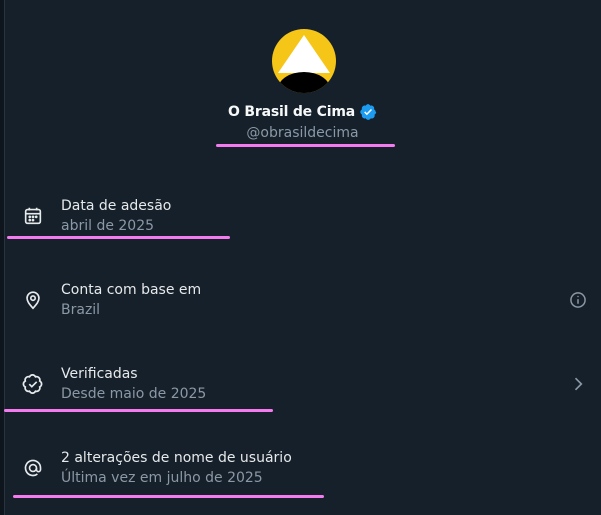  I want to click on info-row-title: Conta com base em, so click(131, 290).